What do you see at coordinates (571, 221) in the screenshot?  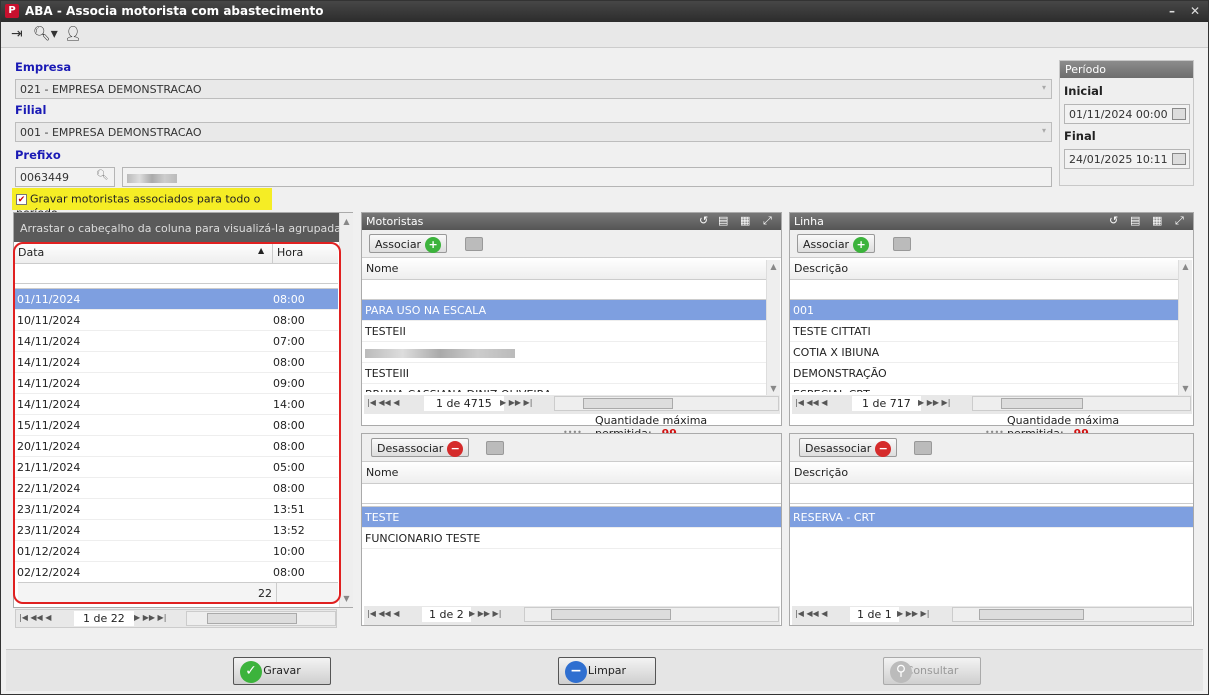 I see `motoristas-header: Motoristas ↺ ▤ ▦ ⤢` at bounding box center [571, 221].